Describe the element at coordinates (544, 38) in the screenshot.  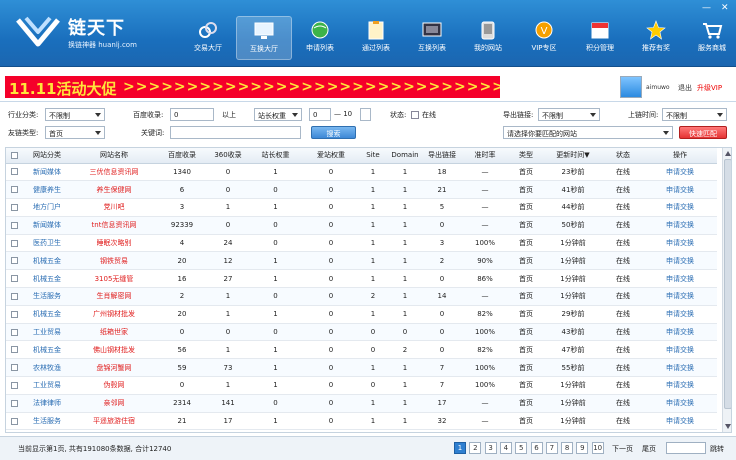
I see `nav-vip: V VIP专区` at that location.